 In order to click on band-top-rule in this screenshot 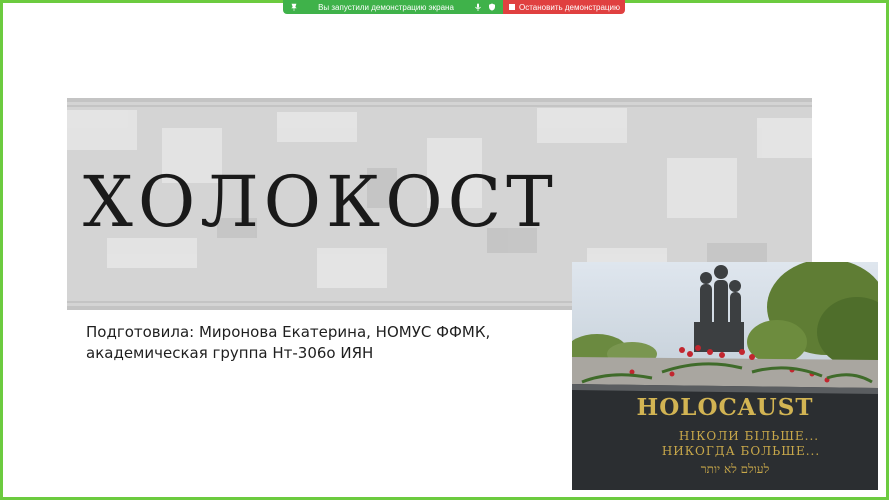, I will do `click(439, 100)`.